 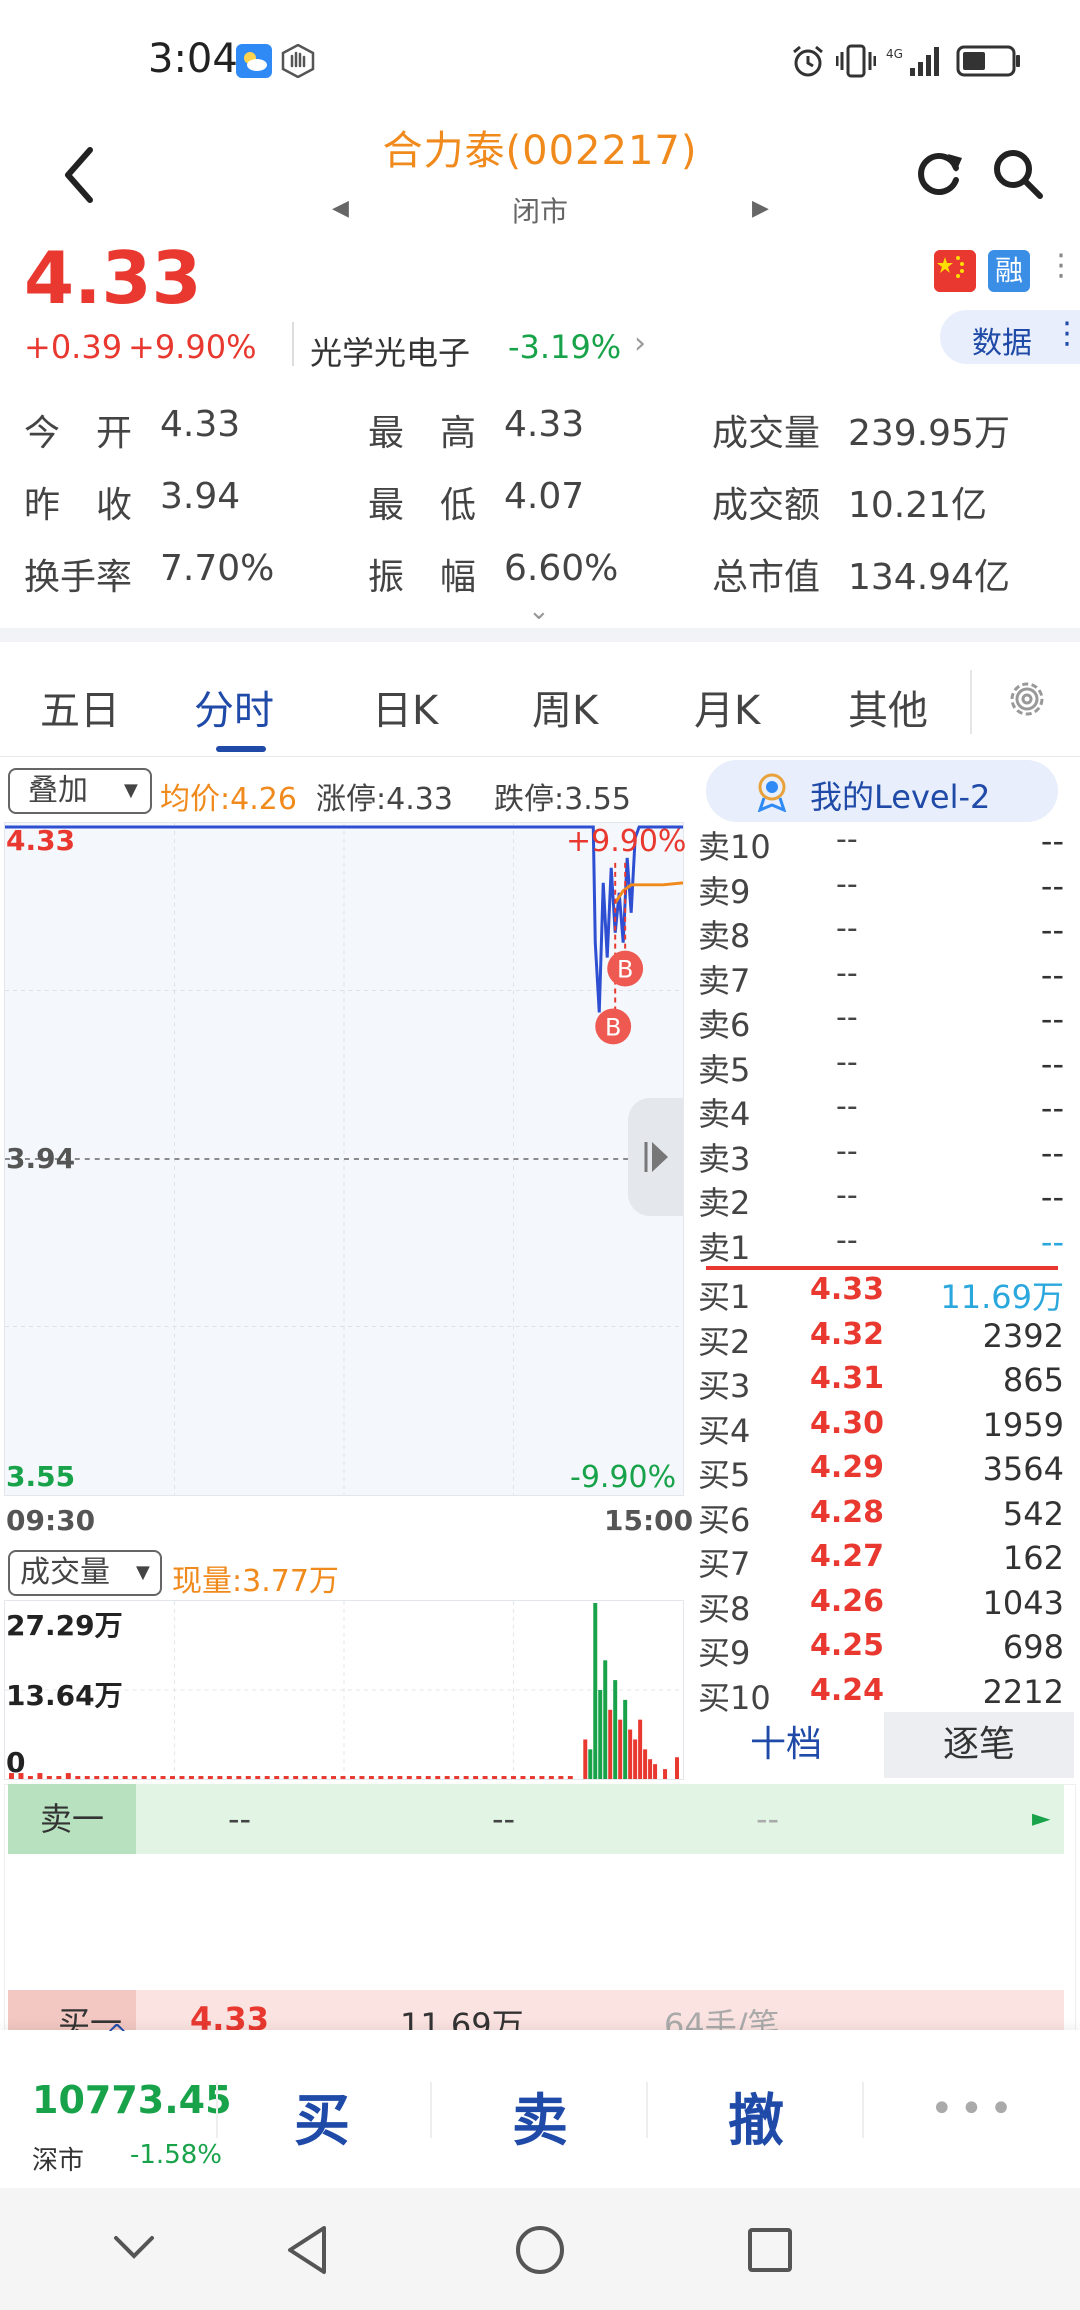 I want to click on sector-name: 光学光电子, so click(x=390, y=351).